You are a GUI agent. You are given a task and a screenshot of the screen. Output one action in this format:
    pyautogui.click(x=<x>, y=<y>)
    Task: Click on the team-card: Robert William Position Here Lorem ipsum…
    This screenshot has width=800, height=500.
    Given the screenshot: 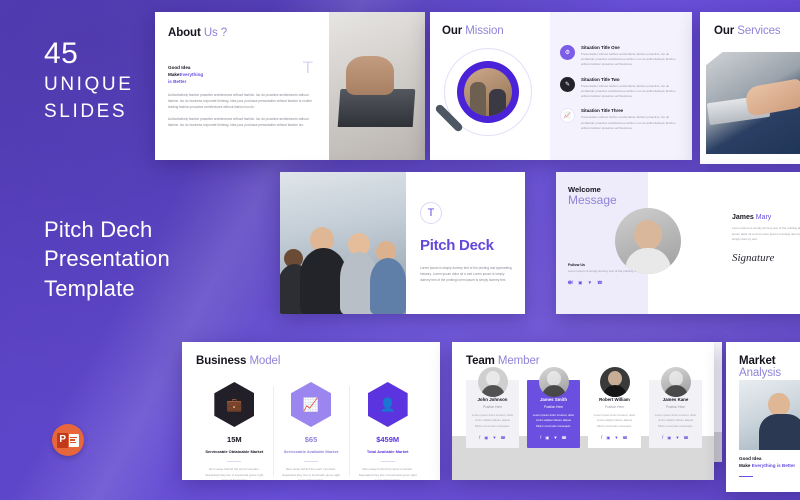 What is the action you would take?
    pyautogui.click(x=614, y=407)
    